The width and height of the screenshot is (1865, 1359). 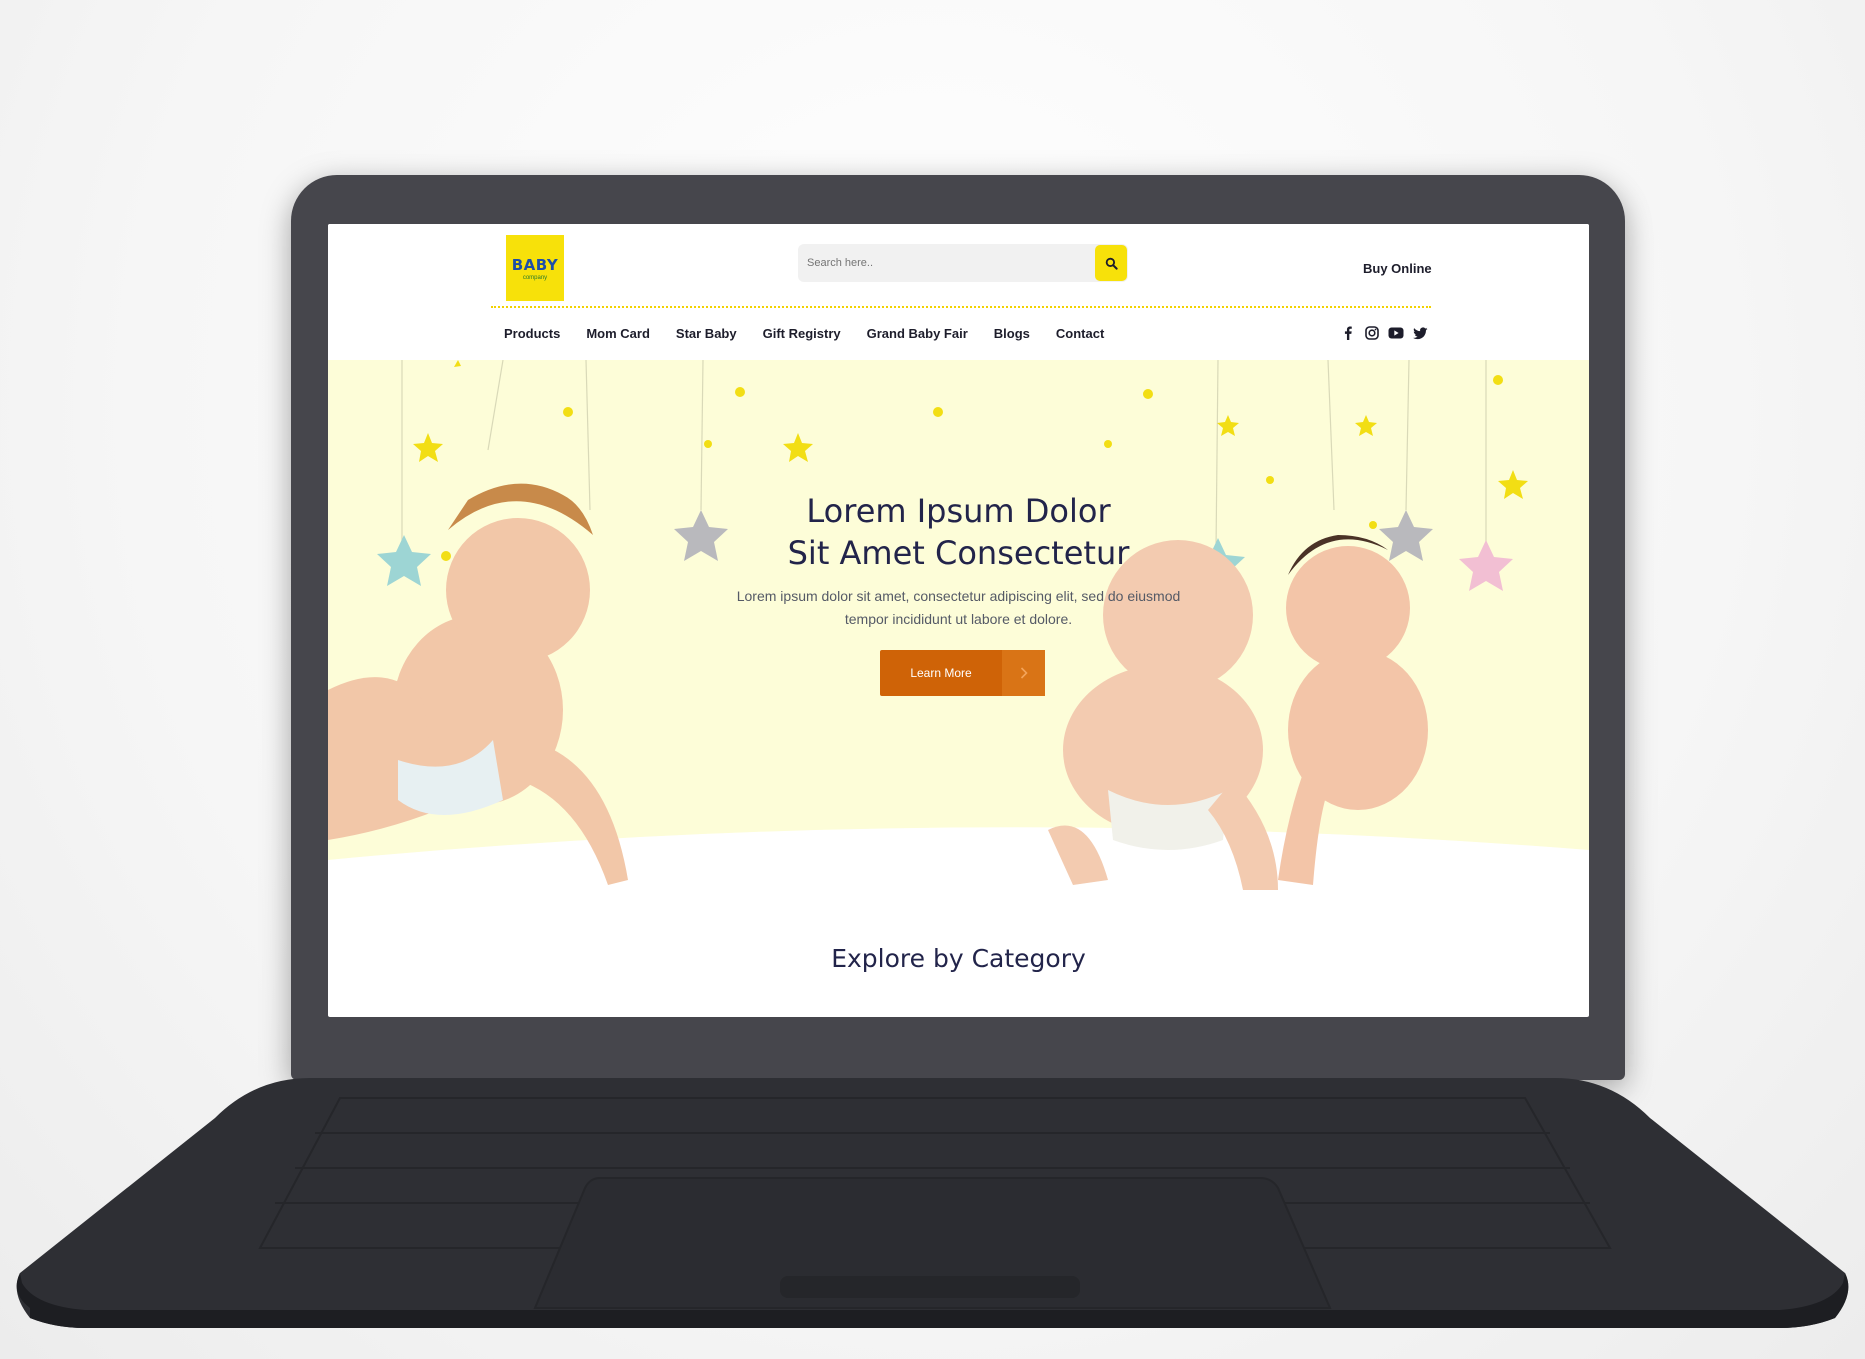 I want to click on buy-online-link: Buy Online, so click(x=1397, y=268).